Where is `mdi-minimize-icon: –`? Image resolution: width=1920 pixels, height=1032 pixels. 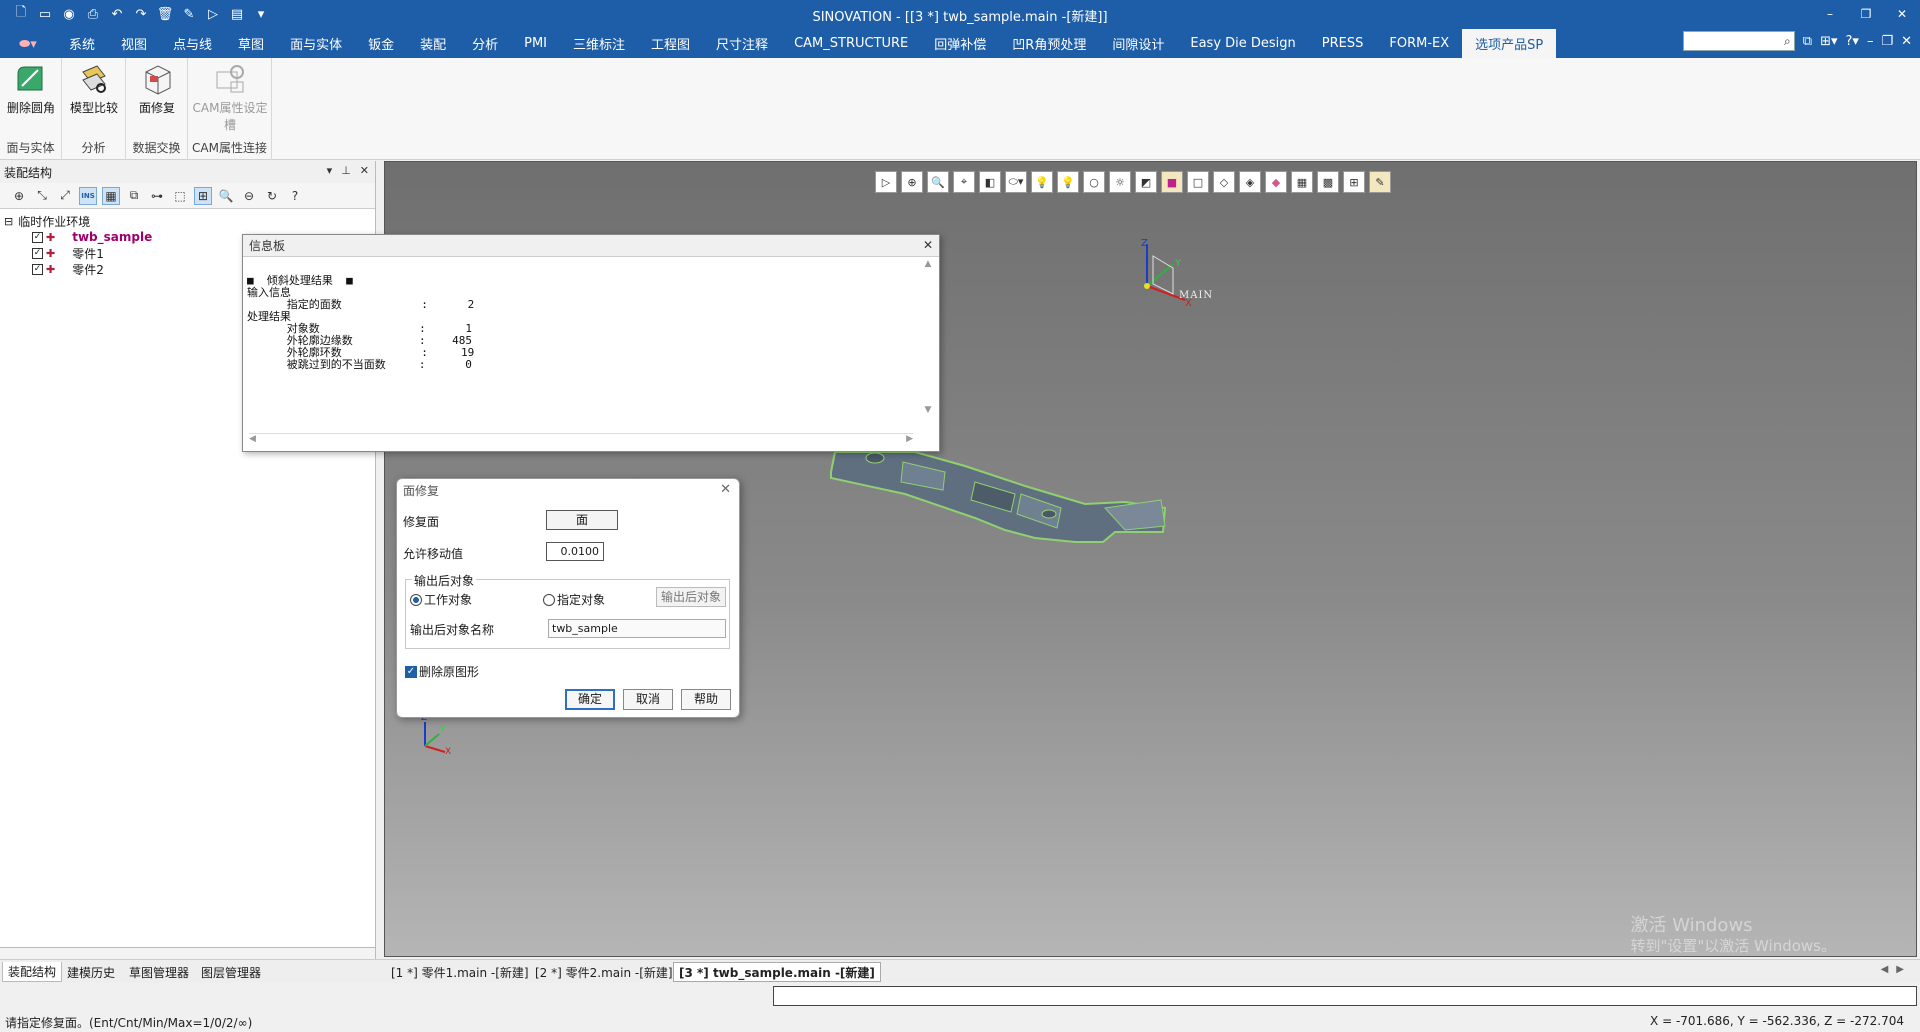 mdi-minimize-icon: – is located at coordinates (1870, 41).